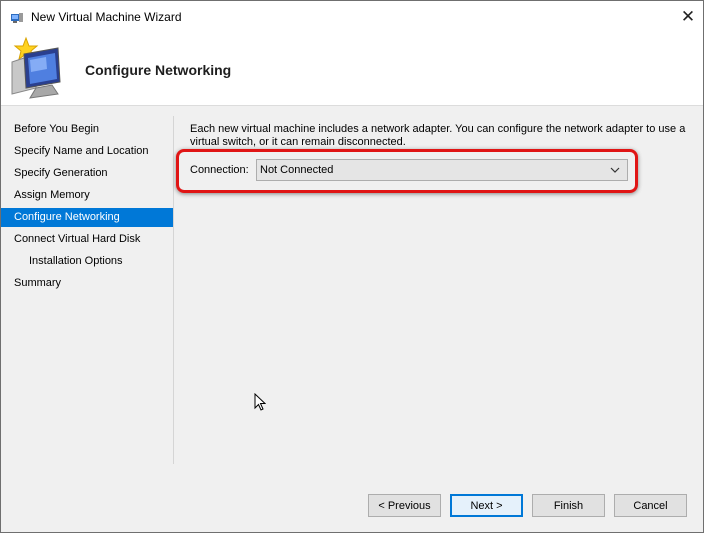 The width and height of the screenshot is (704, 533). Describe the element at coordinates (404, 505) in the screenshot. I see `previous-button: < Previous` at that location.